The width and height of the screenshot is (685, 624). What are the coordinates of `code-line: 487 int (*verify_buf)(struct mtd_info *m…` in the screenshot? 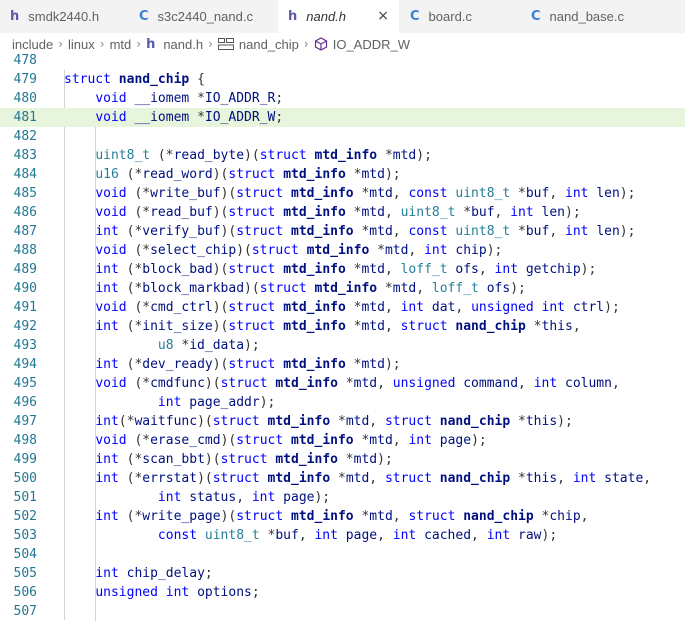 It's located at (342, 231).